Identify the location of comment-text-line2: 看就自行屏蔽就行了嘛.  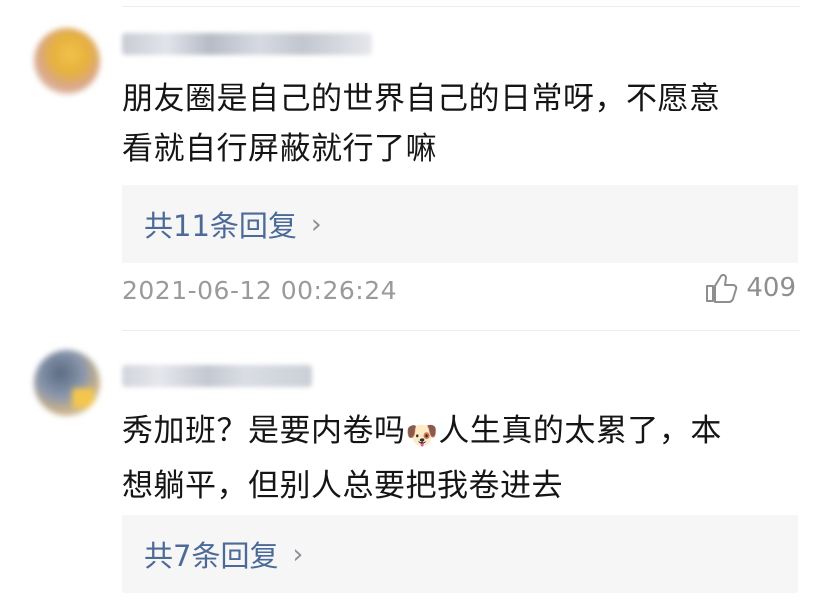
(279, 149).